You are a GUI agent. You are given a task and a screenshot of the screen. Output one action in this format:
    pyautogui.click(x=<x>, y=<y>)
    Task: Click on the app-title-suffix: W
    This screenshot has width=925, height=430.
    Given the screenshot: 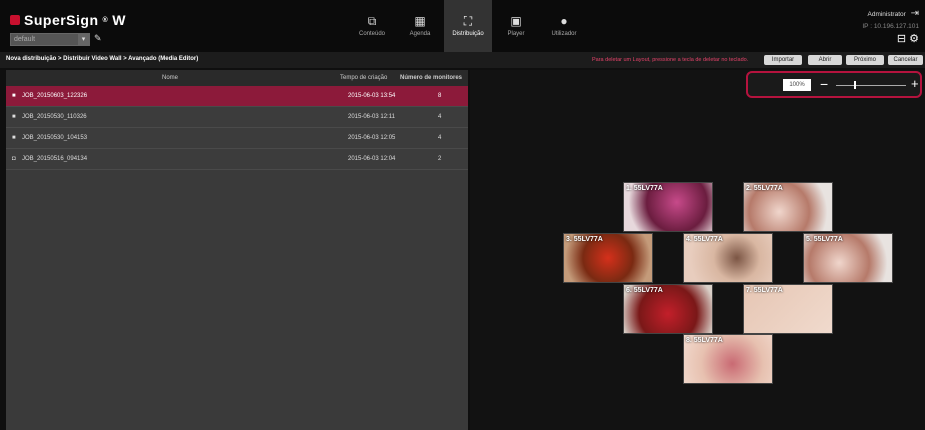 What is the action you would take?
    pyautogui.click(x=119, y=20)
    